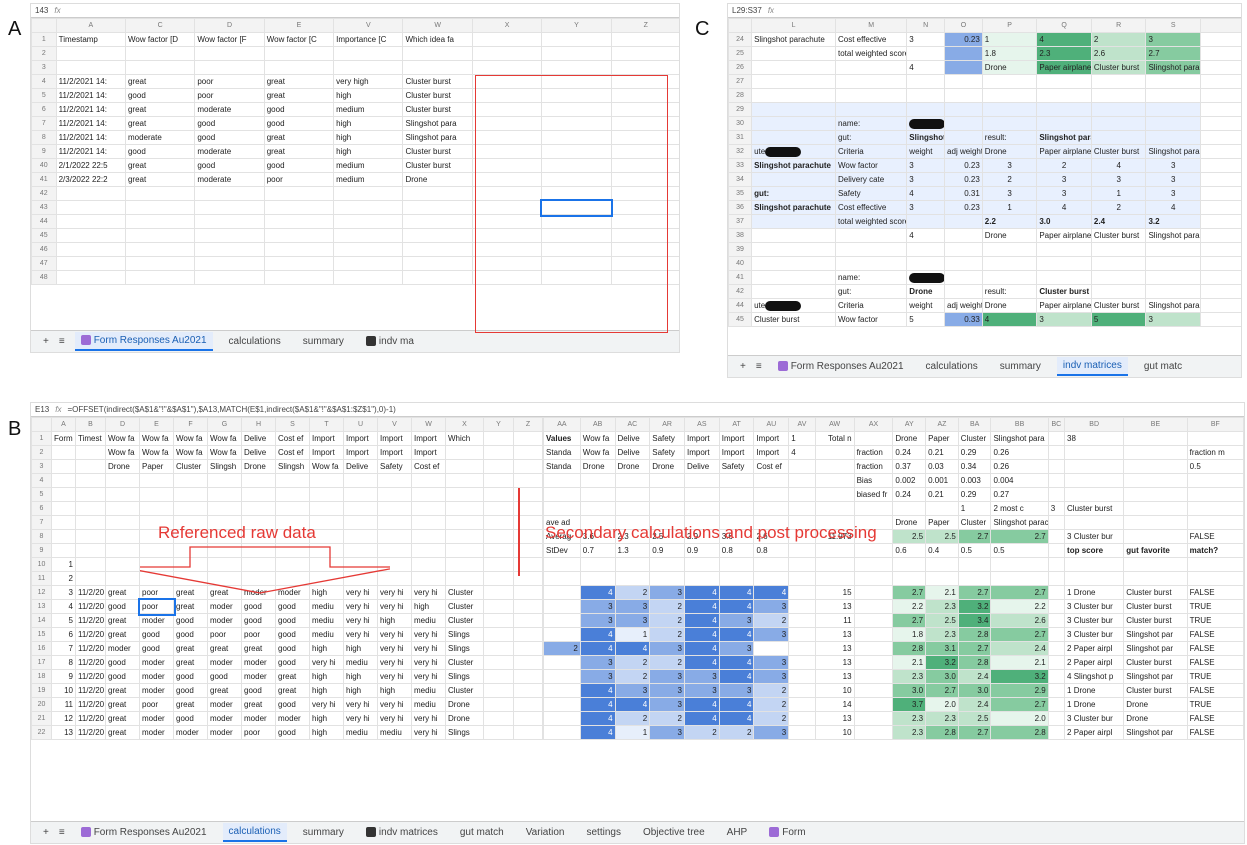 This screenshot has width=1247, height=845. What do you see at coordinates (368, 165) in the screenshot?
I see `cell: medium` at bounding box center [368, 165].